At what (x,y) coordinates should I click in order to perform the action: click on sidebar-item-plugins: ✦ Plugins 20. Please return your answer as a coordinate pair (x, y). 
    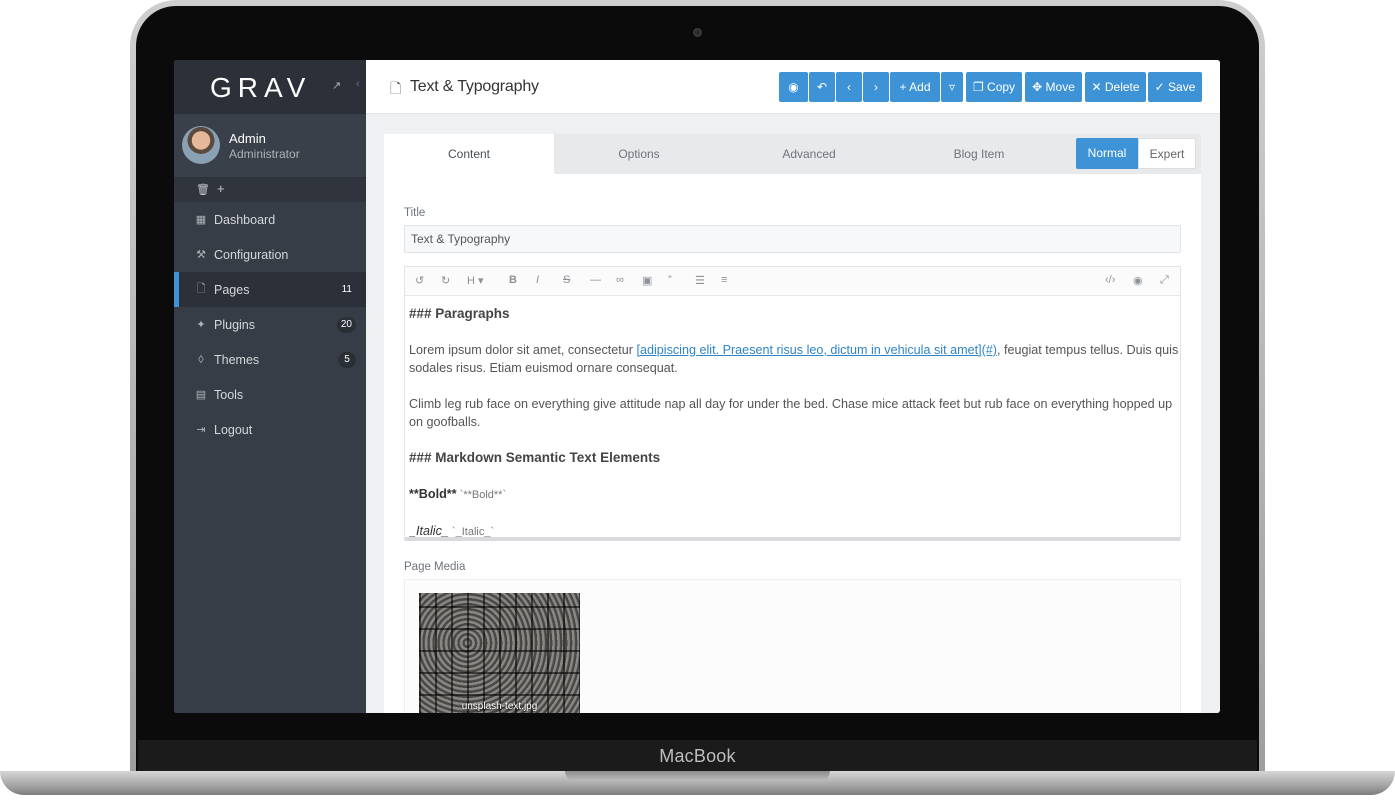
    Looking at the image, I should click on (270, 324).